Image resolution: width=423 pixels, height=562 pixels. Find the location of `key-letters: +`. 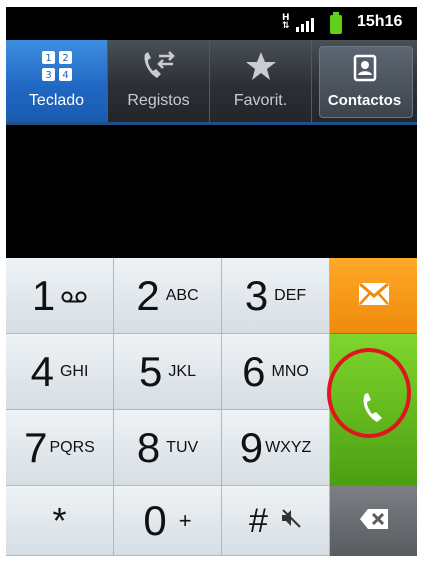

key-letters: + is located at coordinates (185, 520).